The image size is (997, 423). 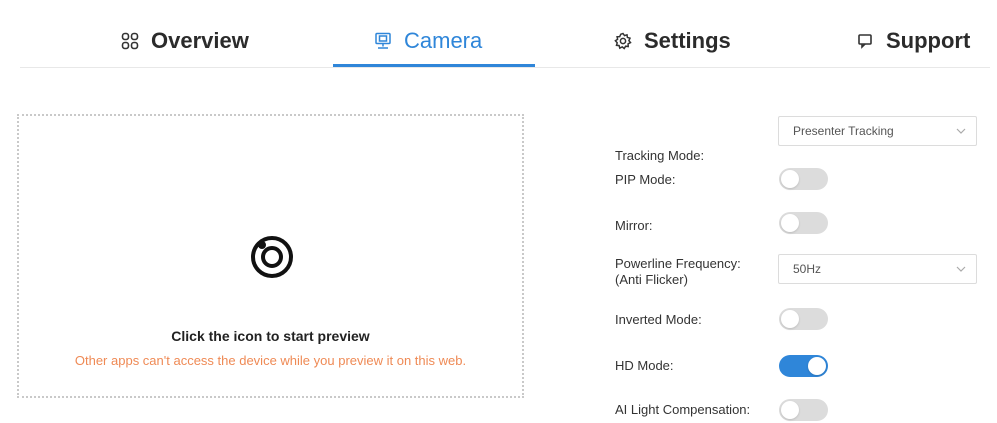 I want to click on lens-icon, so click(x=272, y=257).